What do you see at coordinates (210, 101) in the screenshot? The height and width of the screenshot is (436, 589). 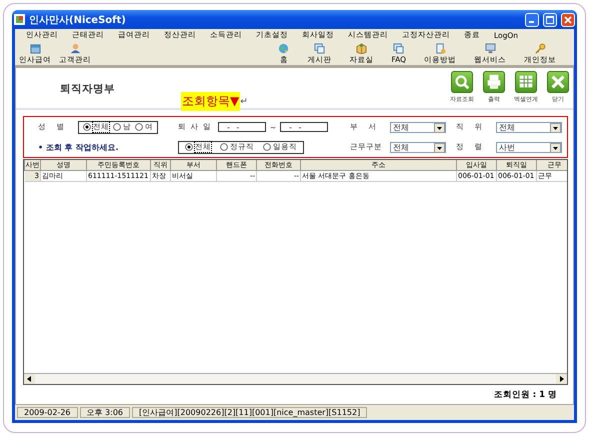 I see `section-toggle: 조회항목▼` at bounding box center [210, 101].